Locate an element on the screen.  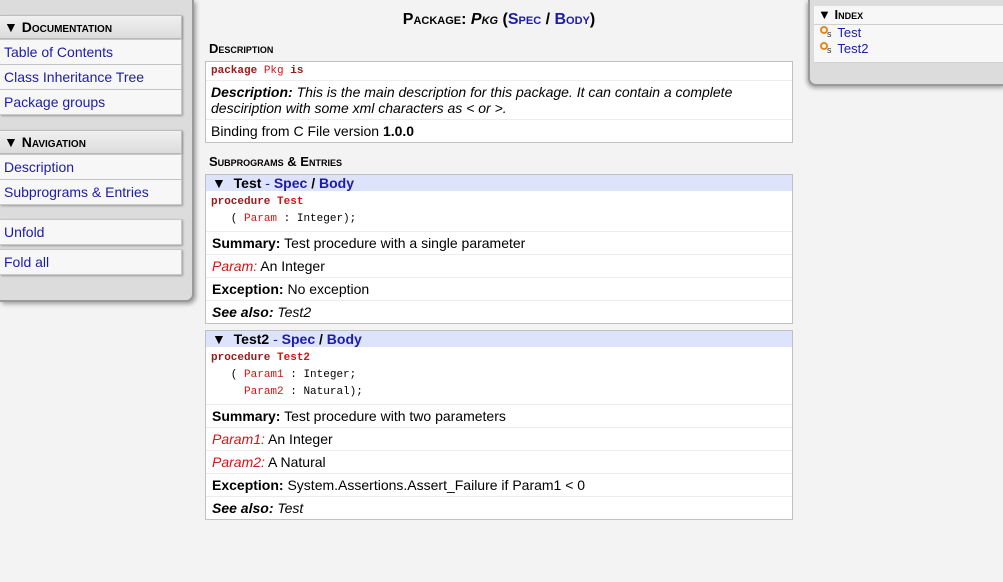
navigation-header: ▼ Navigation is located at coordinates (91, 142).